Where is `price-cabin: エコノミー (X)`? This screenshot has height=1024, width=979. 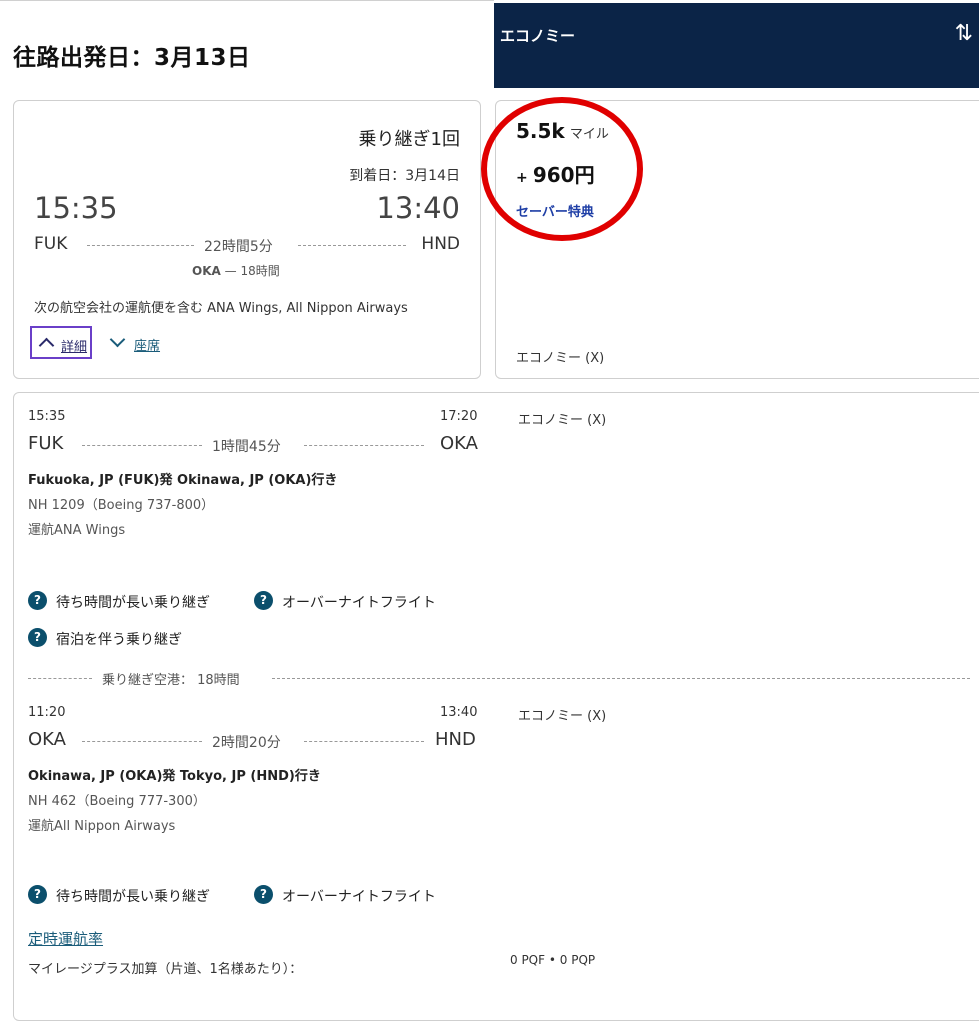
price-cabin: エコノミー (X) is located at coordinates (560, 358).